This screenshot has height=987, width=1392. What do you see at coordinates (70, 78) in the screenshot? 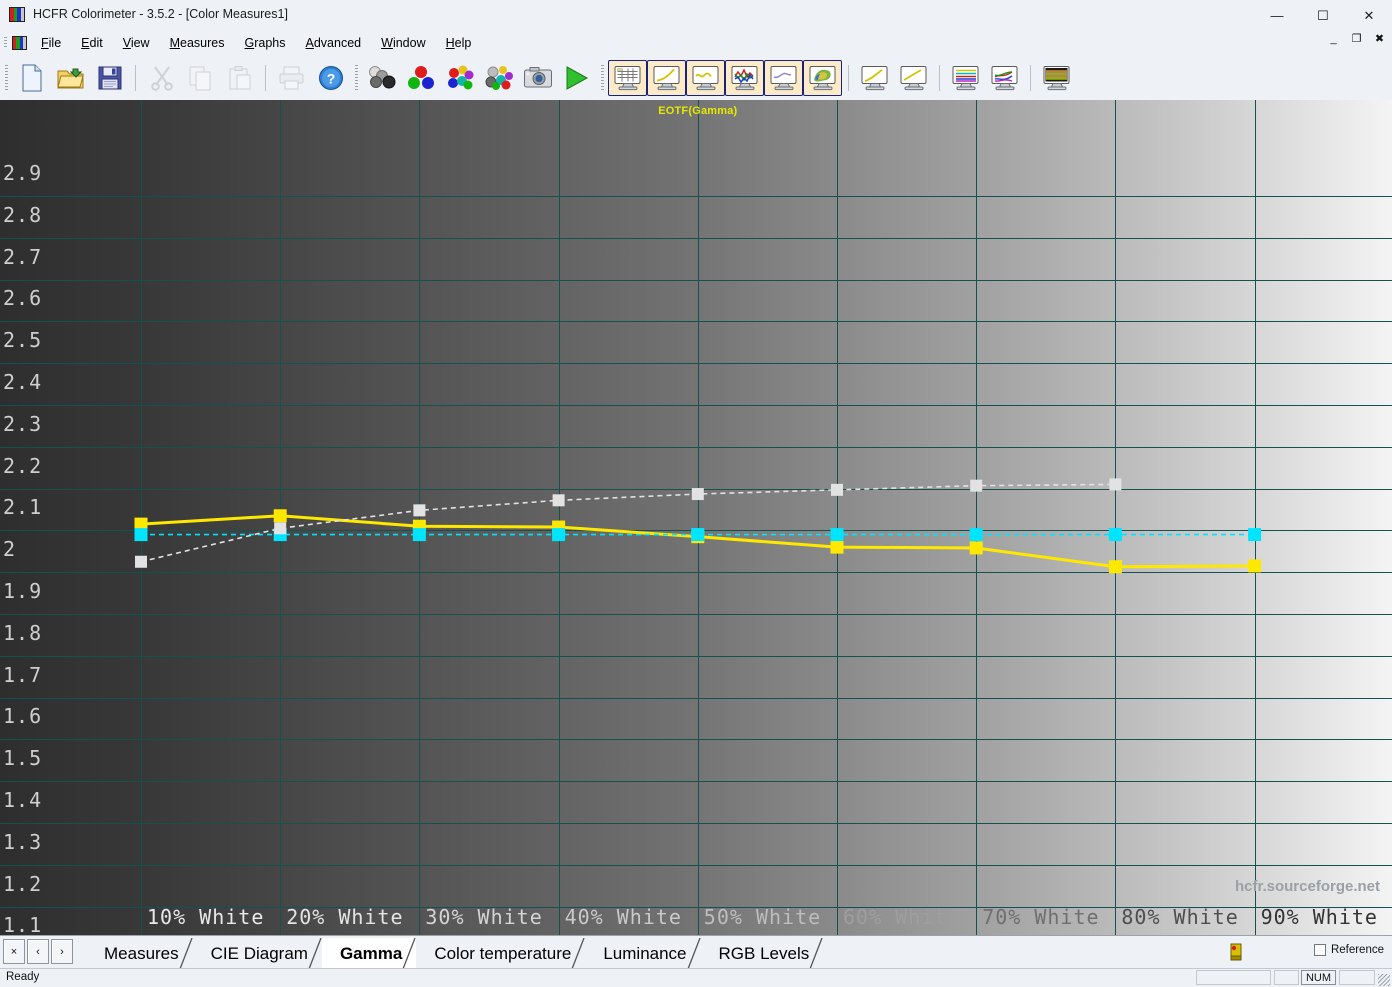
I see `open-folder-icon` at bounding box center [70, 78].